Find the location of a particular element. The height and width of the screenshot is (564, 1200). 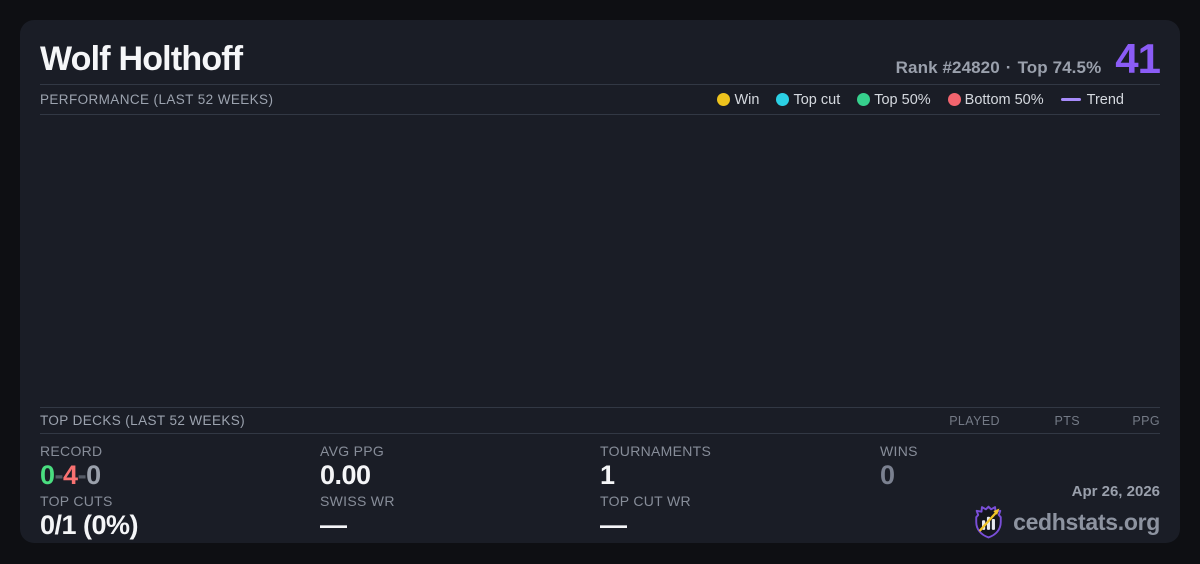

record-losses: 4 is located at coordinates (70, 475).